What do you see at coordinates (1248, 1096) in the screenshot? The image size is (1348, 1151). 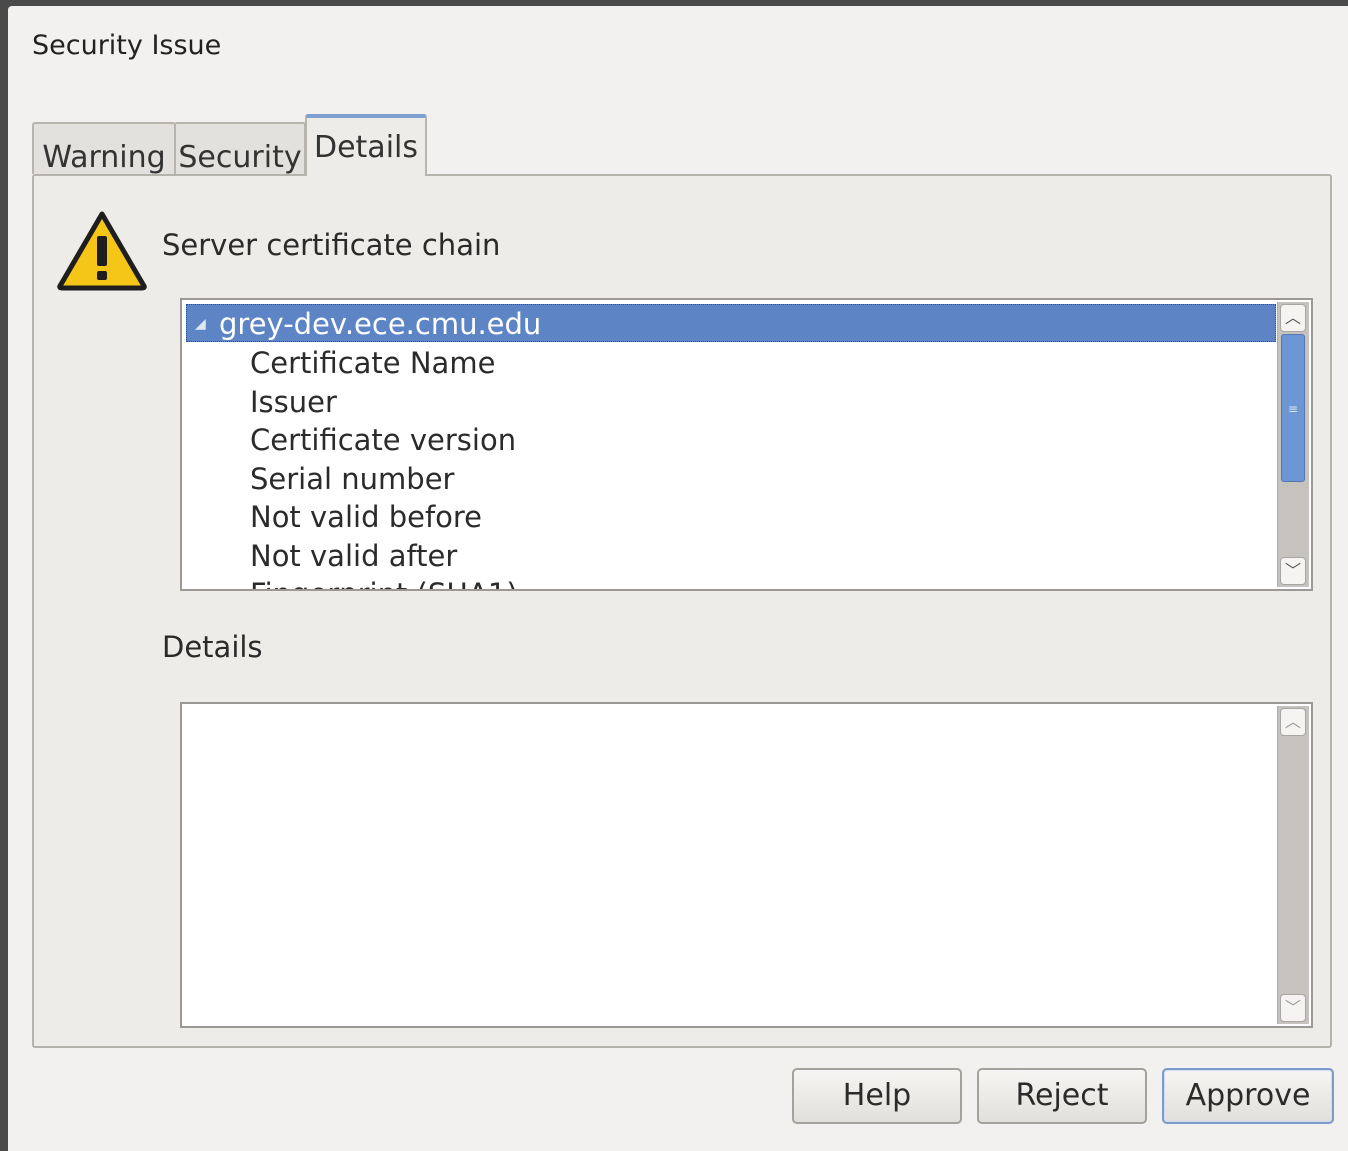 I see `approve-button: Approve` at bounding box center [1248, 1096].